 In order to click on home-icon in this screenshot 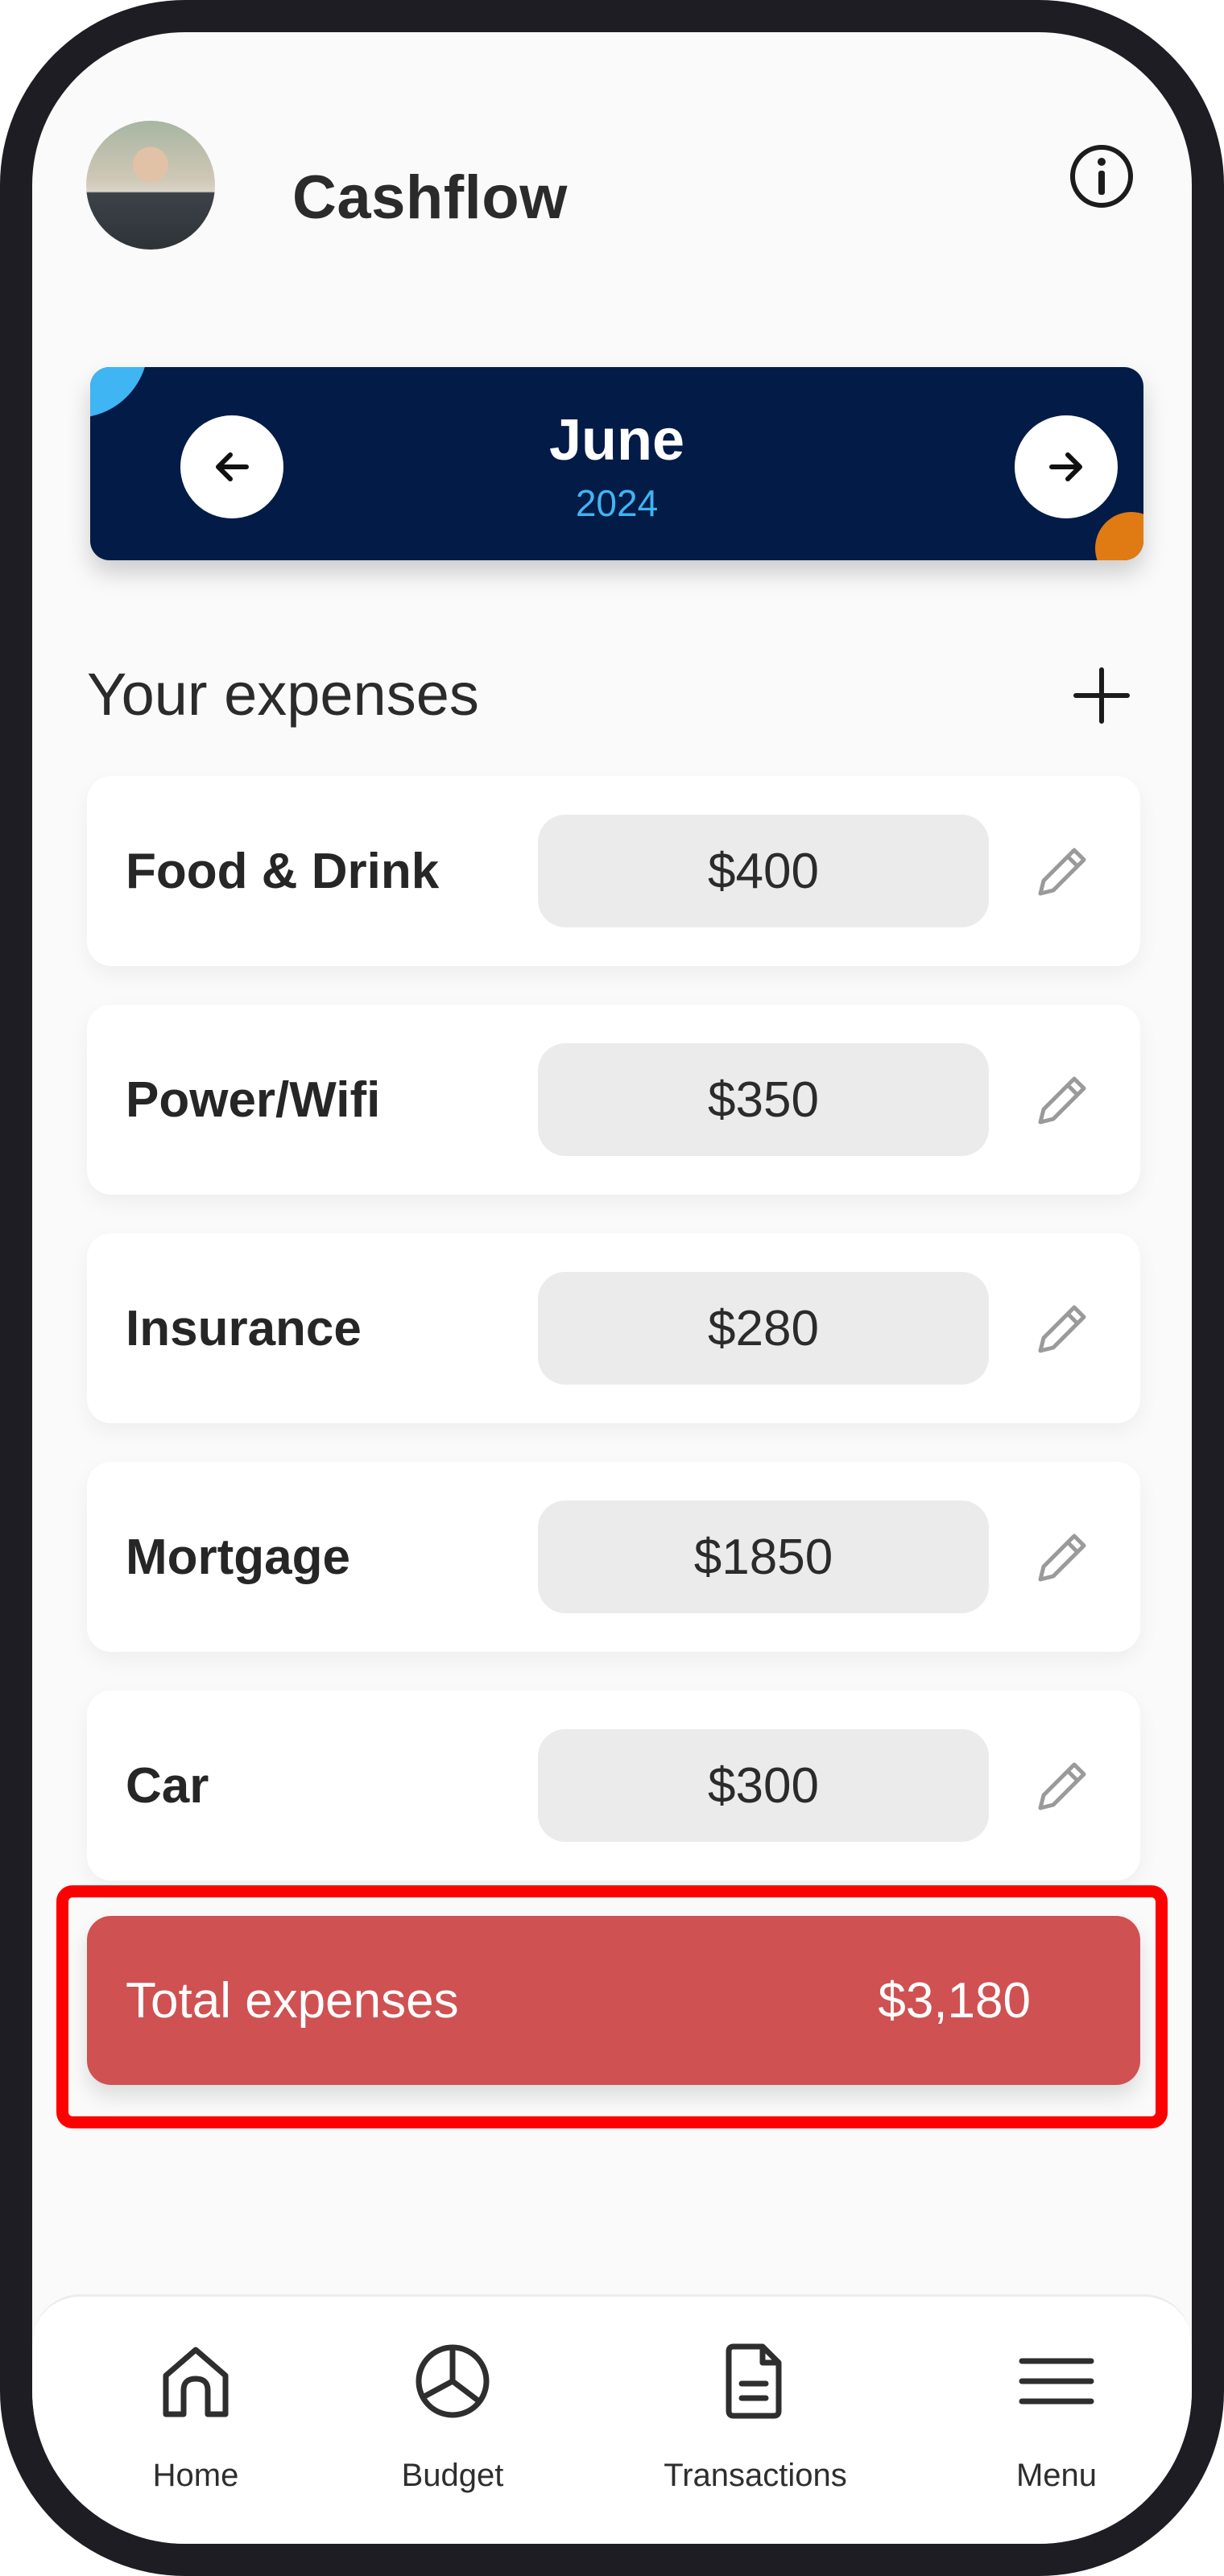, I will do `click(196, 2382)`.